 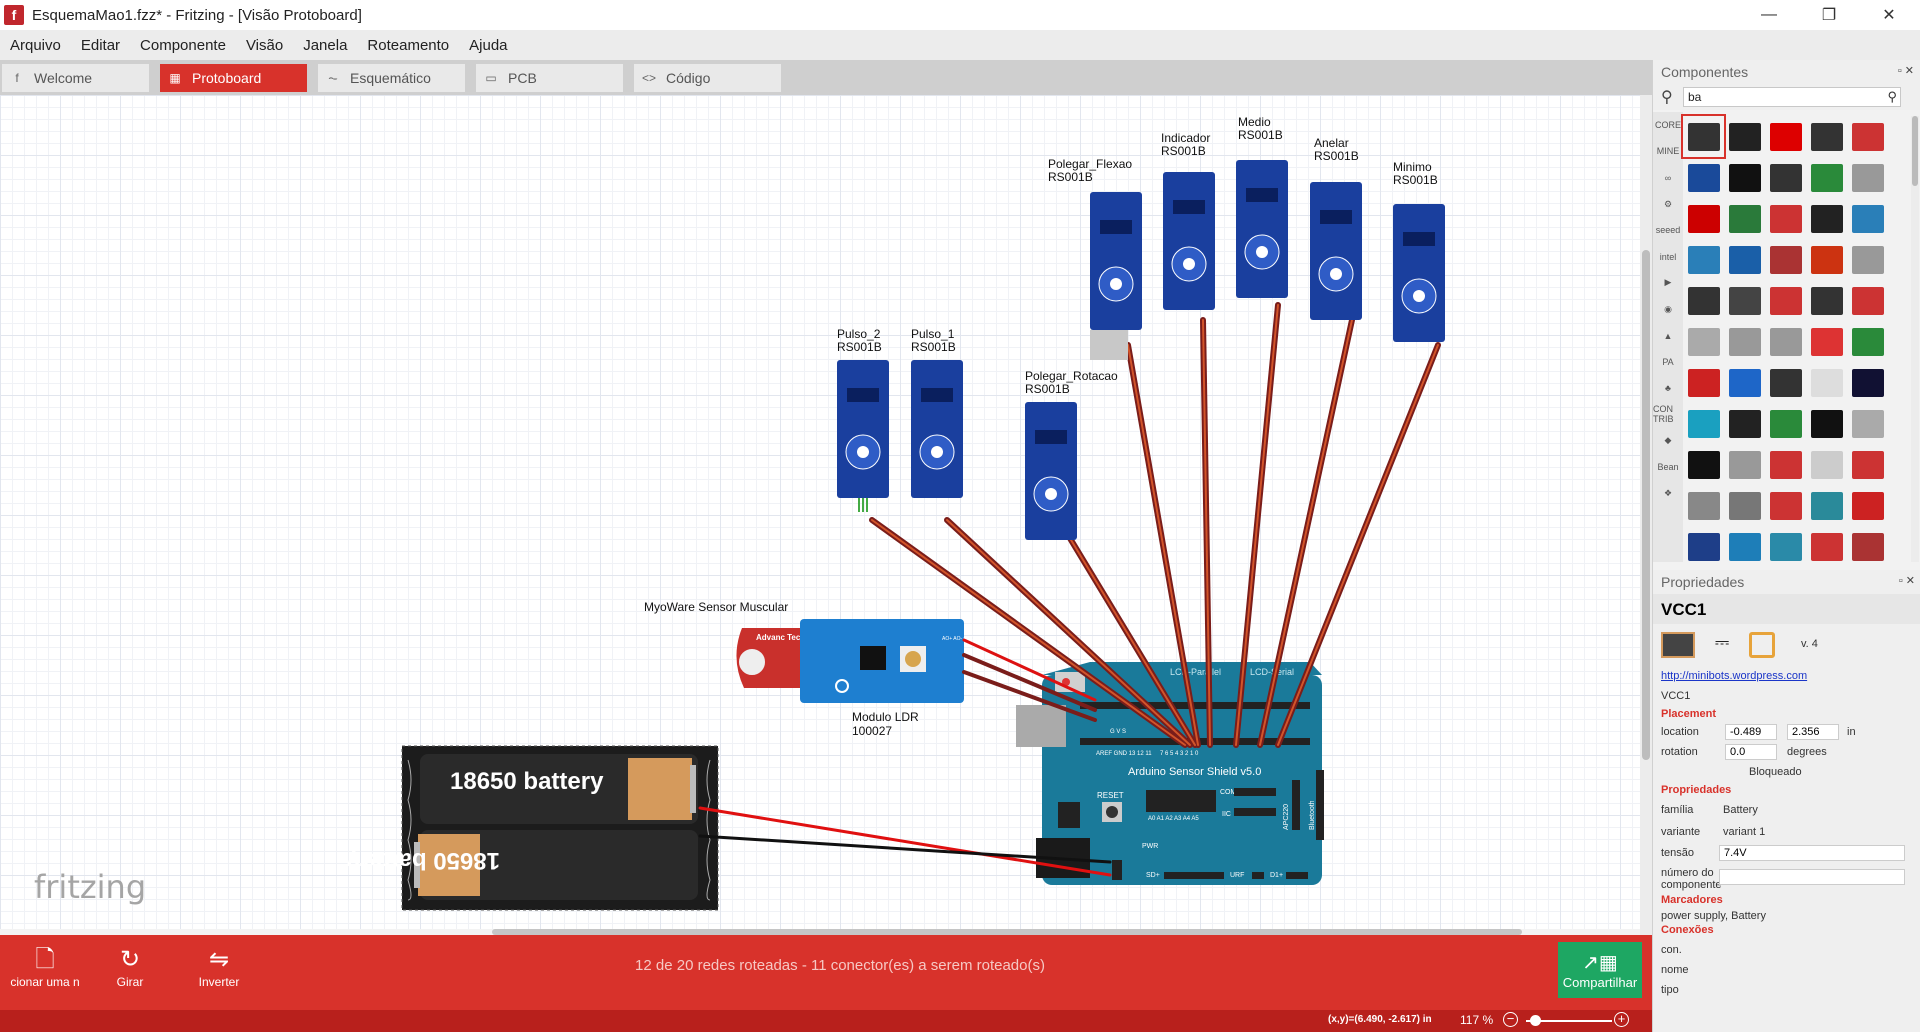 What do you see at coordinates (1906, 70) in the screenshot?
I see `panel-float-close-icon: ▫ ✕` at bounding box center [1906, 70].